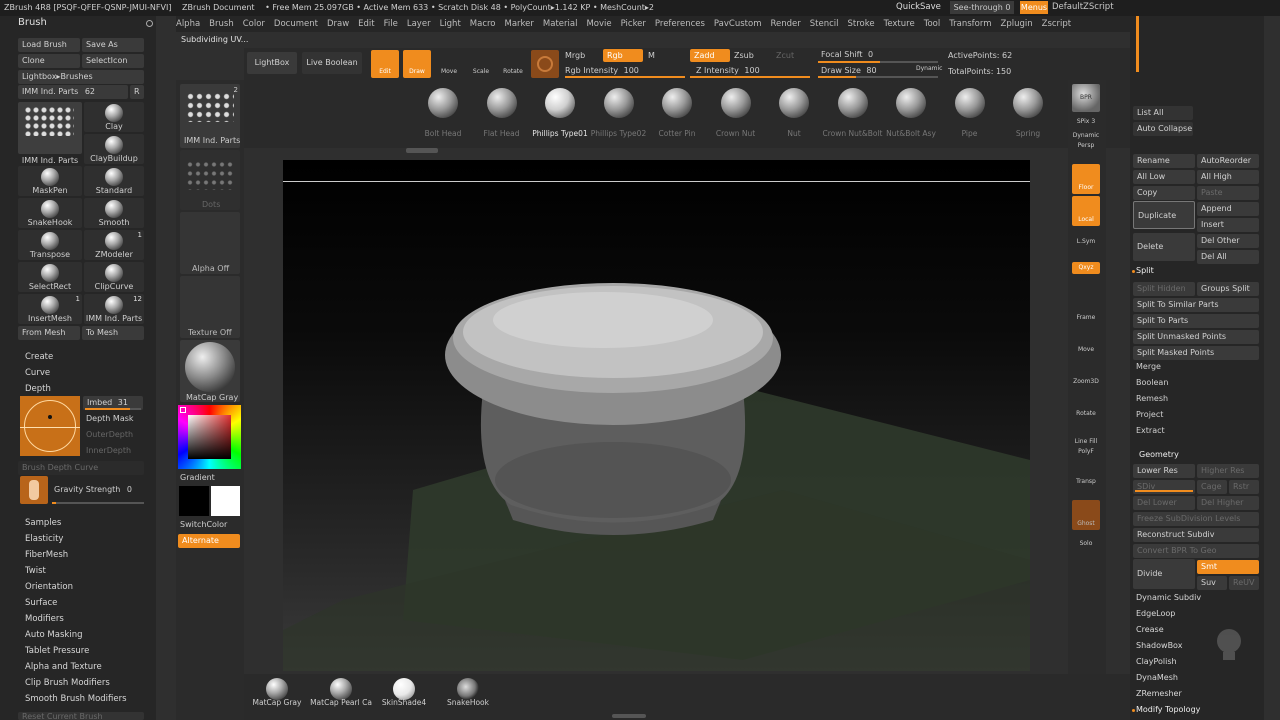 This screenshot has width=1280, height=720. What do you see at coordinates (1164, 247) in the screenshot?
I see `subtool-delete-button: Delete` at bounding box center [1164, 247].